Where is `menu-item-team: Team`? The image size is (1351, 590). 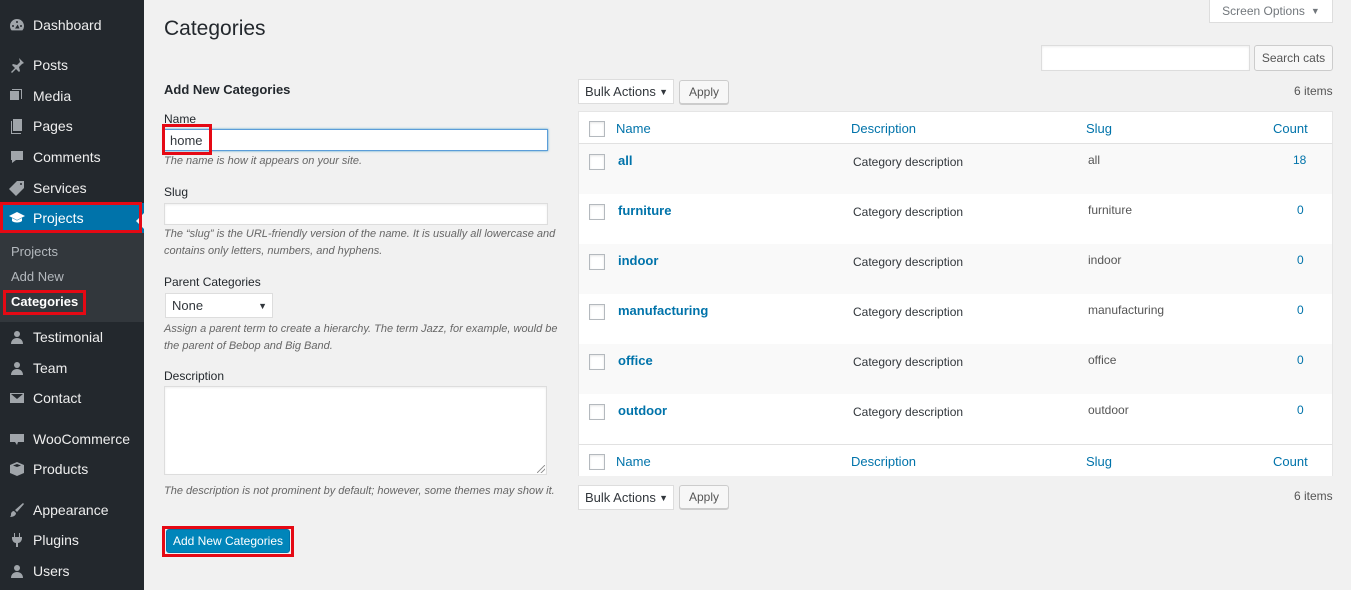
menu-item-team: Team is located at coordinates (72, 368).